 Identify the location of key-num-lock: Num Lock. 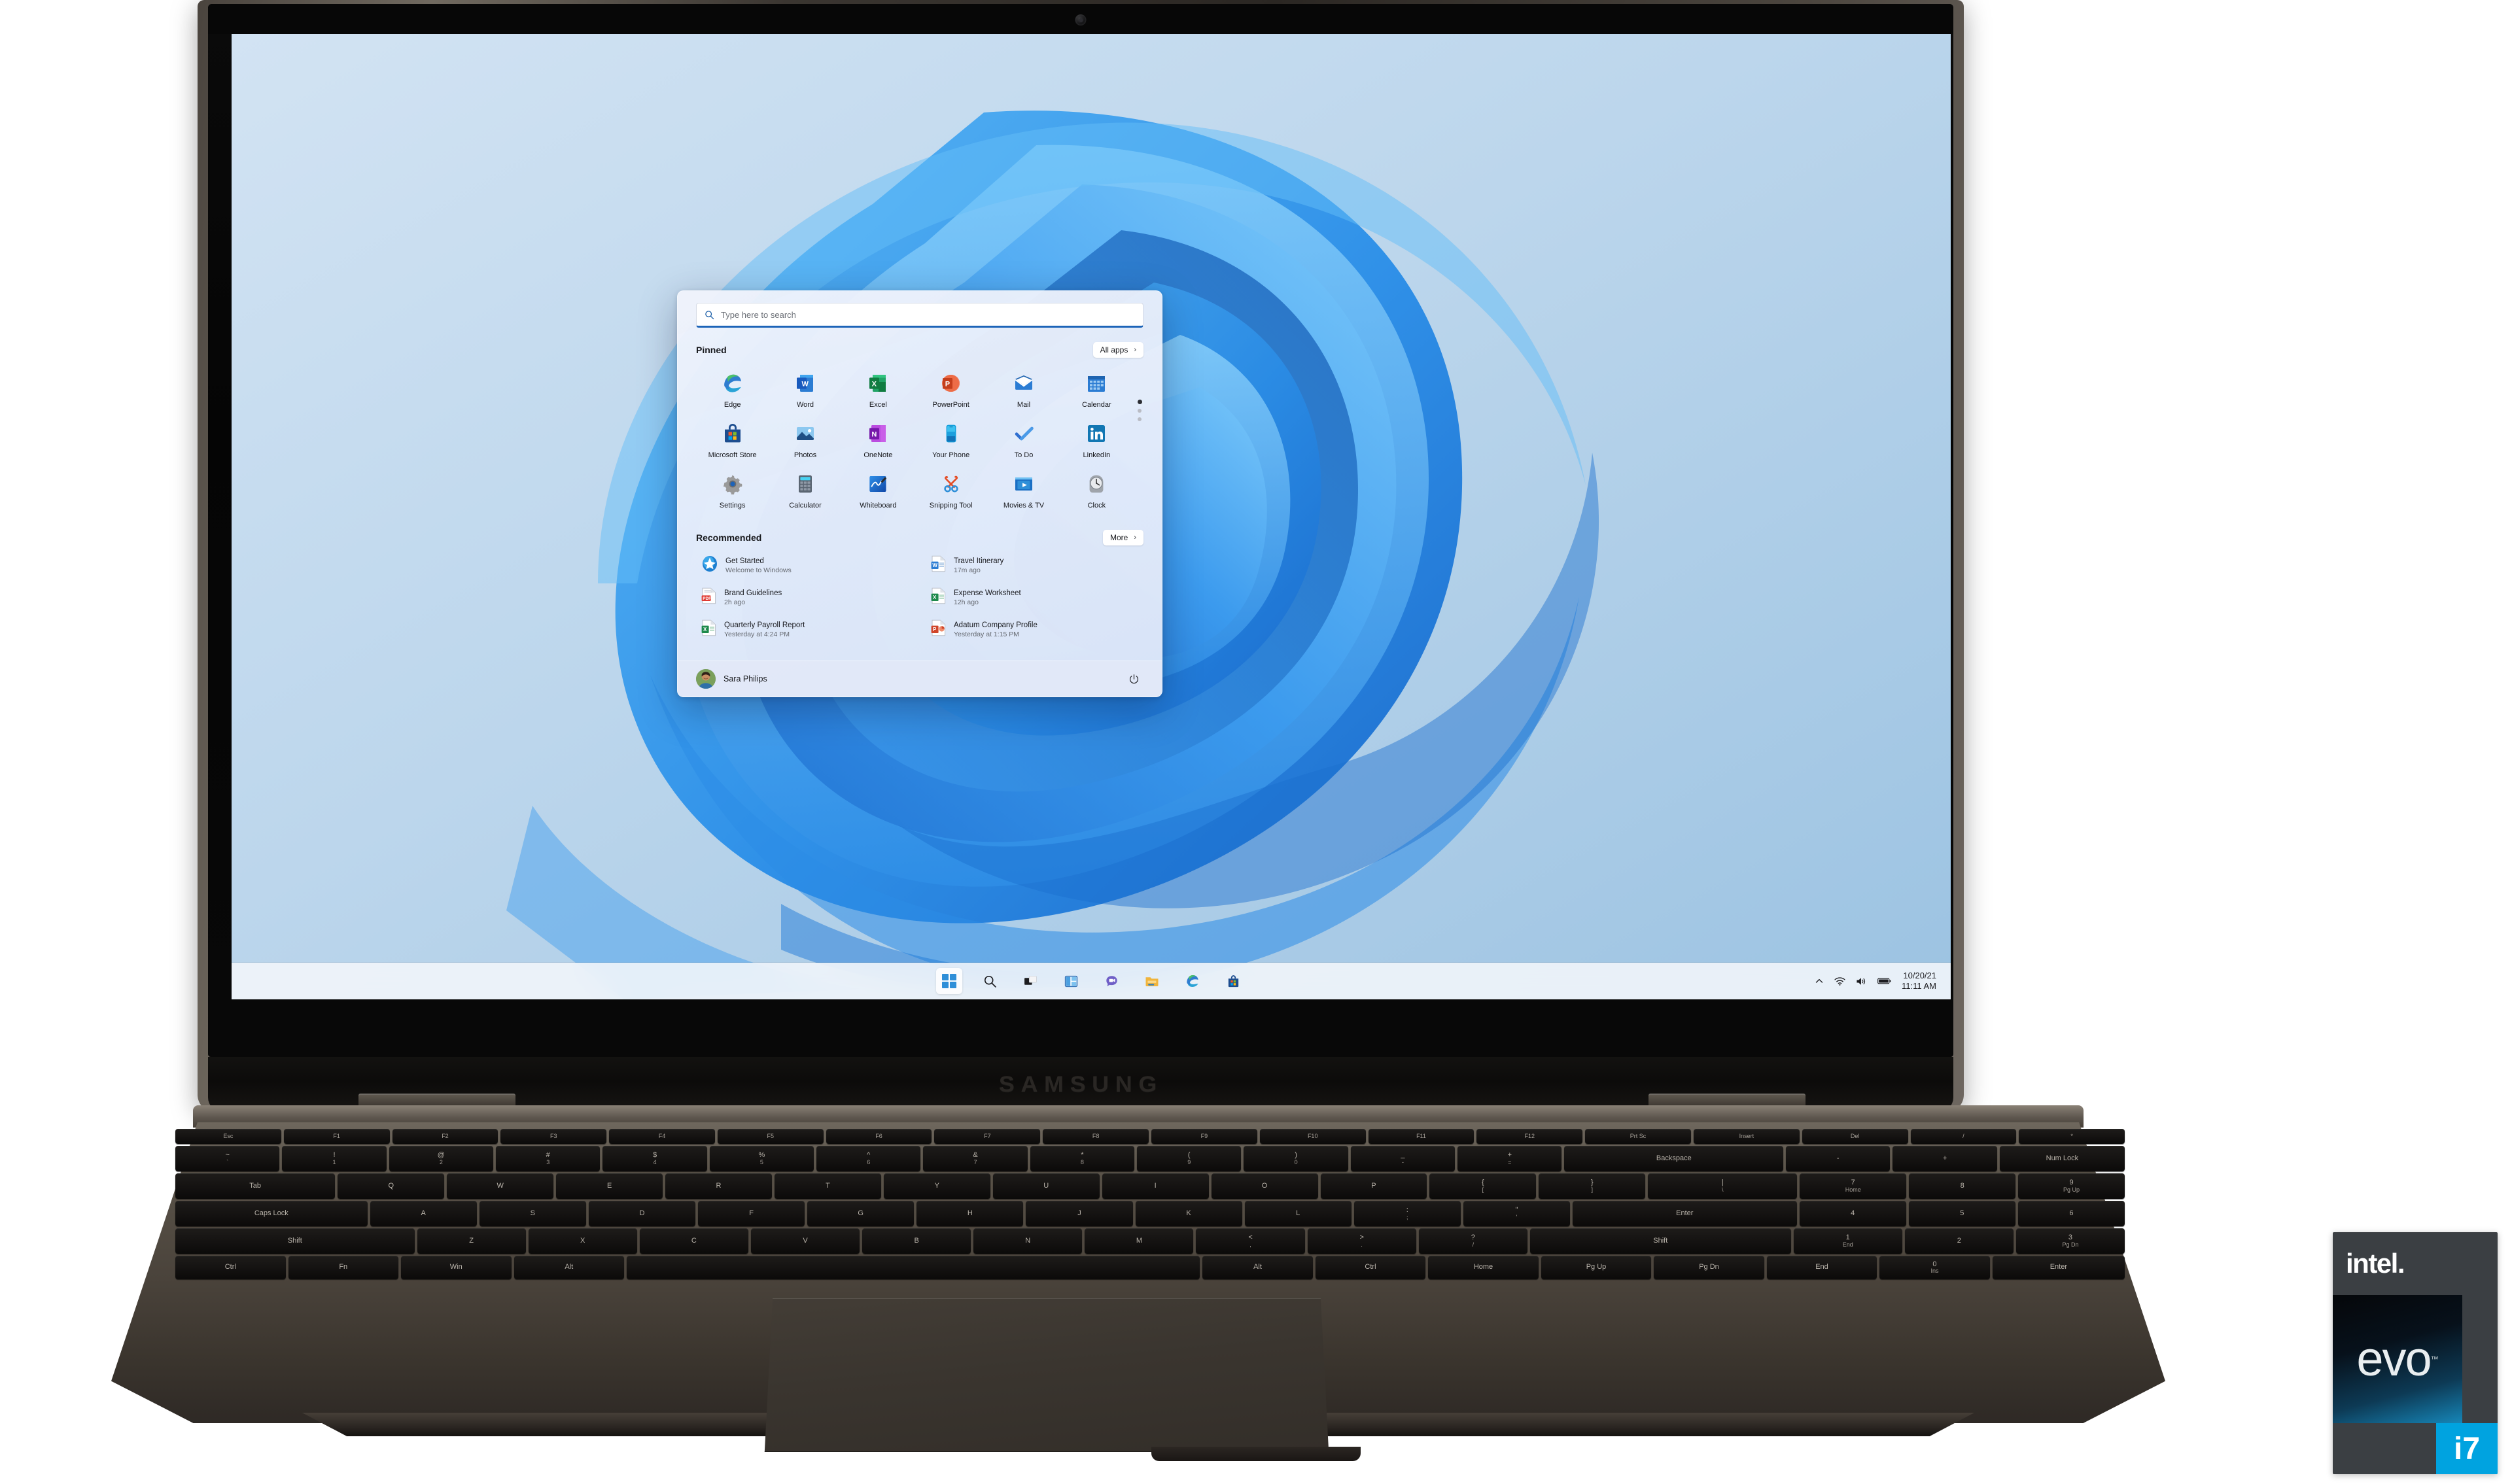
(2062, 1159).